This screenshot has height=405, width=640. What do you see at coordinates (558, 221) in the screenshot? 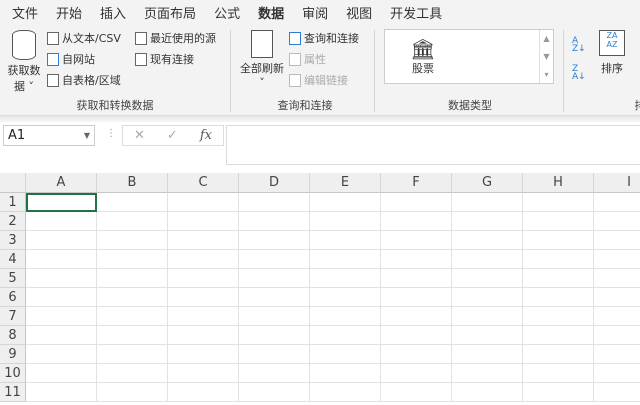
I see `cell-H2` at bounding box center [558, 221].